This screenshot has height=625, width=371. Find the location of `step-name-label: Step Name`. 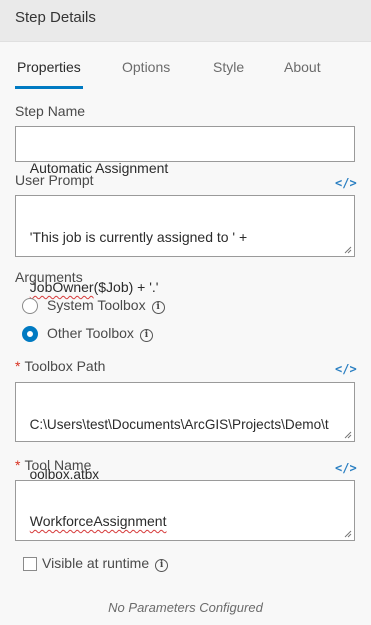

step-name-label: Step Name is located at coordinates (50, 111).